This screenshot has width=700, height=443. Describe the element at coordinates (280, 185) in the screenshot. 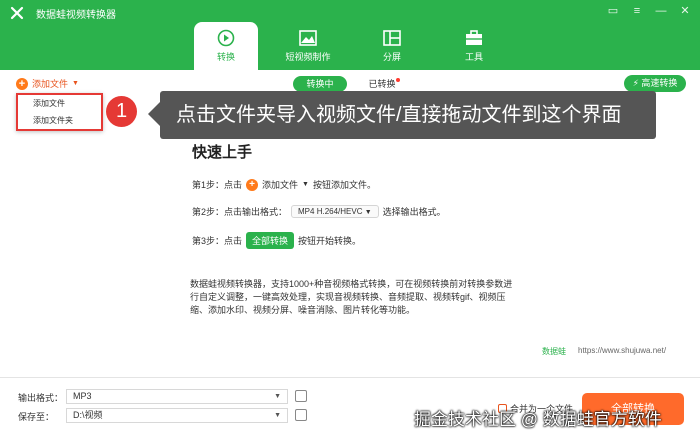

I see `step-1-button: 添加文件` at that location.